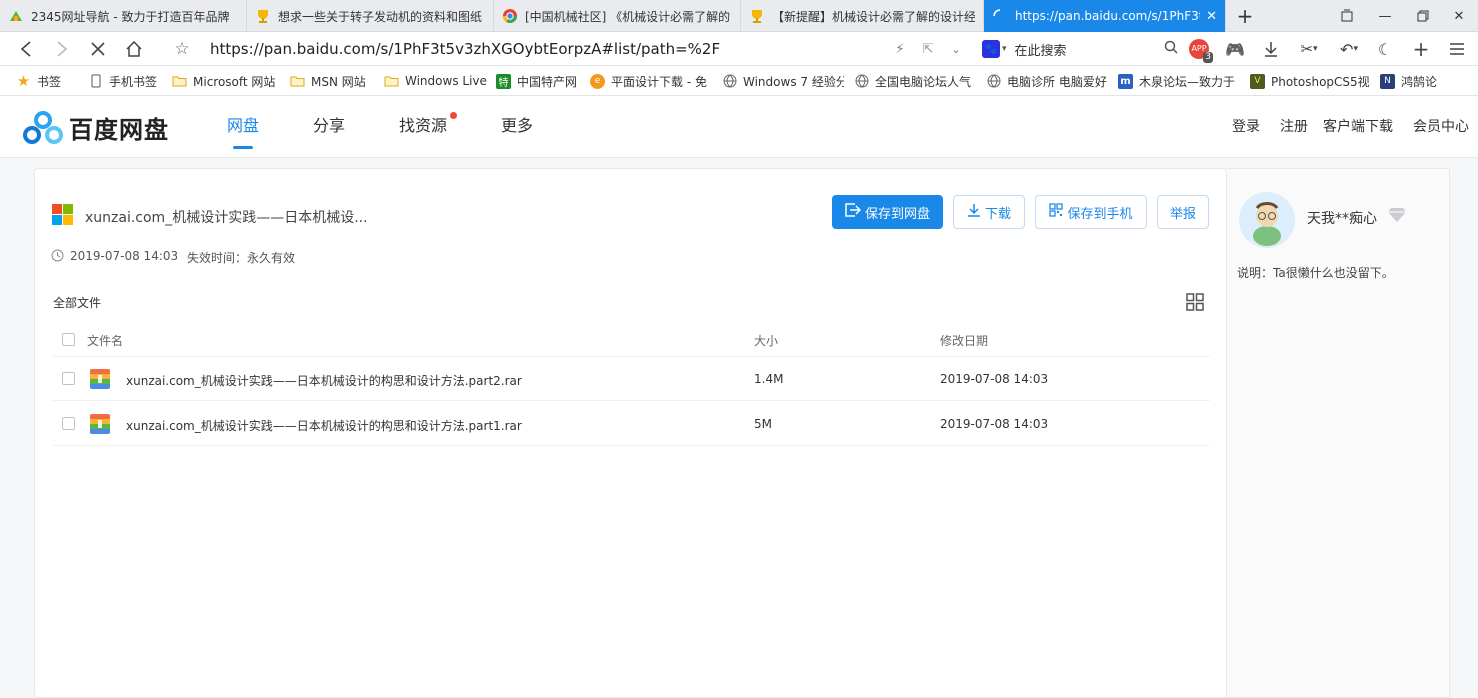 Image resolution: width=1478 pixels, height=698 pixels. Describe the element at coordinates (391, 81) in the screenshot. I see `folder-icon` at that location.